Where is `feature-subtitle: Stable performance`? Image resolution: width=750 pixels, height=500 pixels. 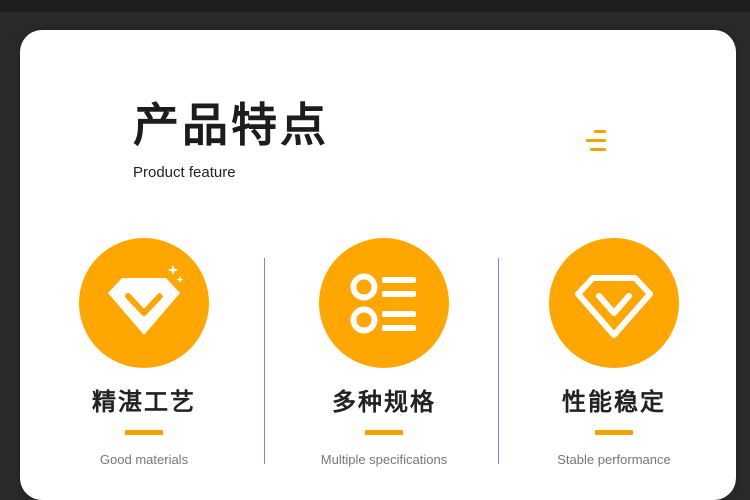
feature-subtitle: Stable performance is located at coordinates (614, 459).